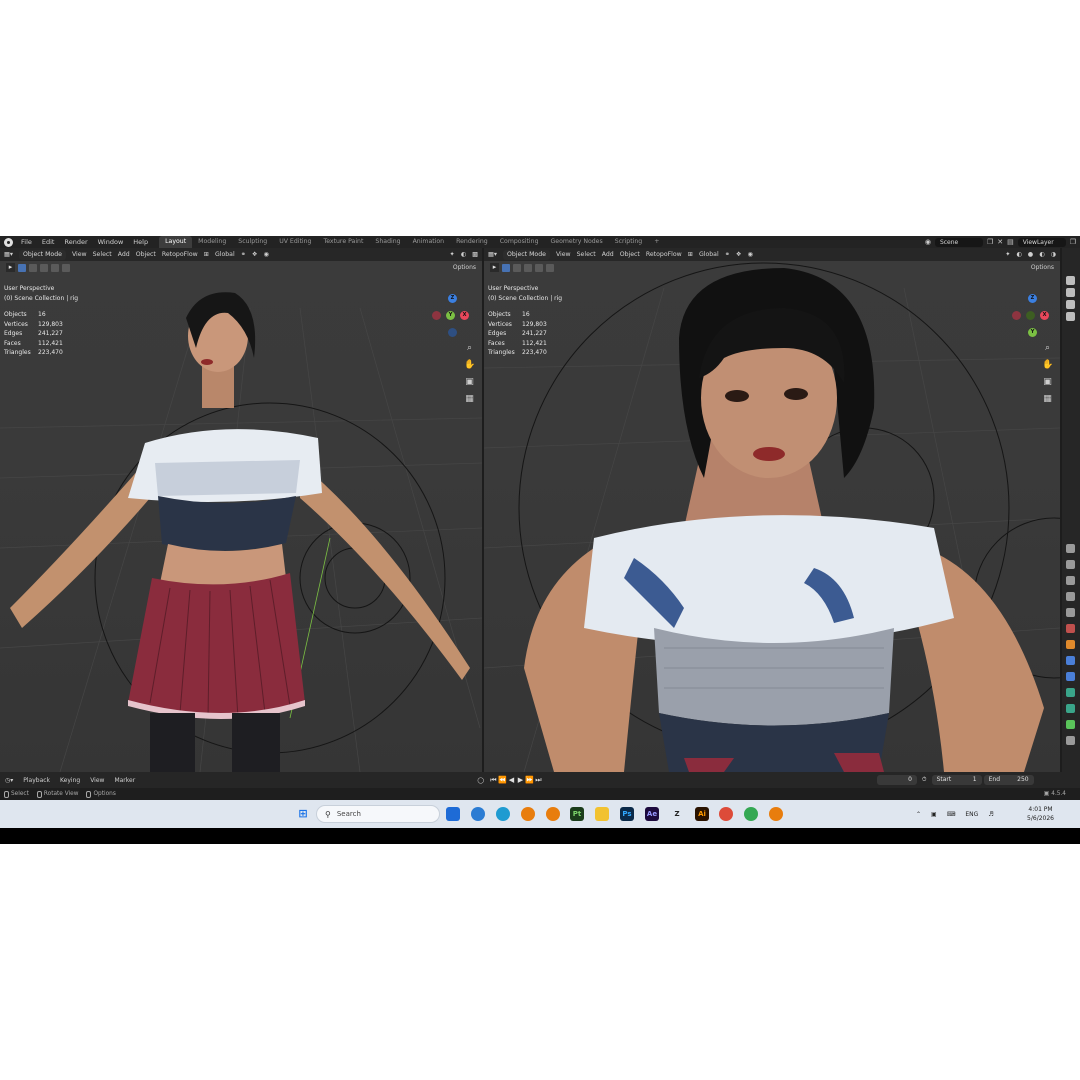  I want to click on axis-y-neg, so click(1030, 315).